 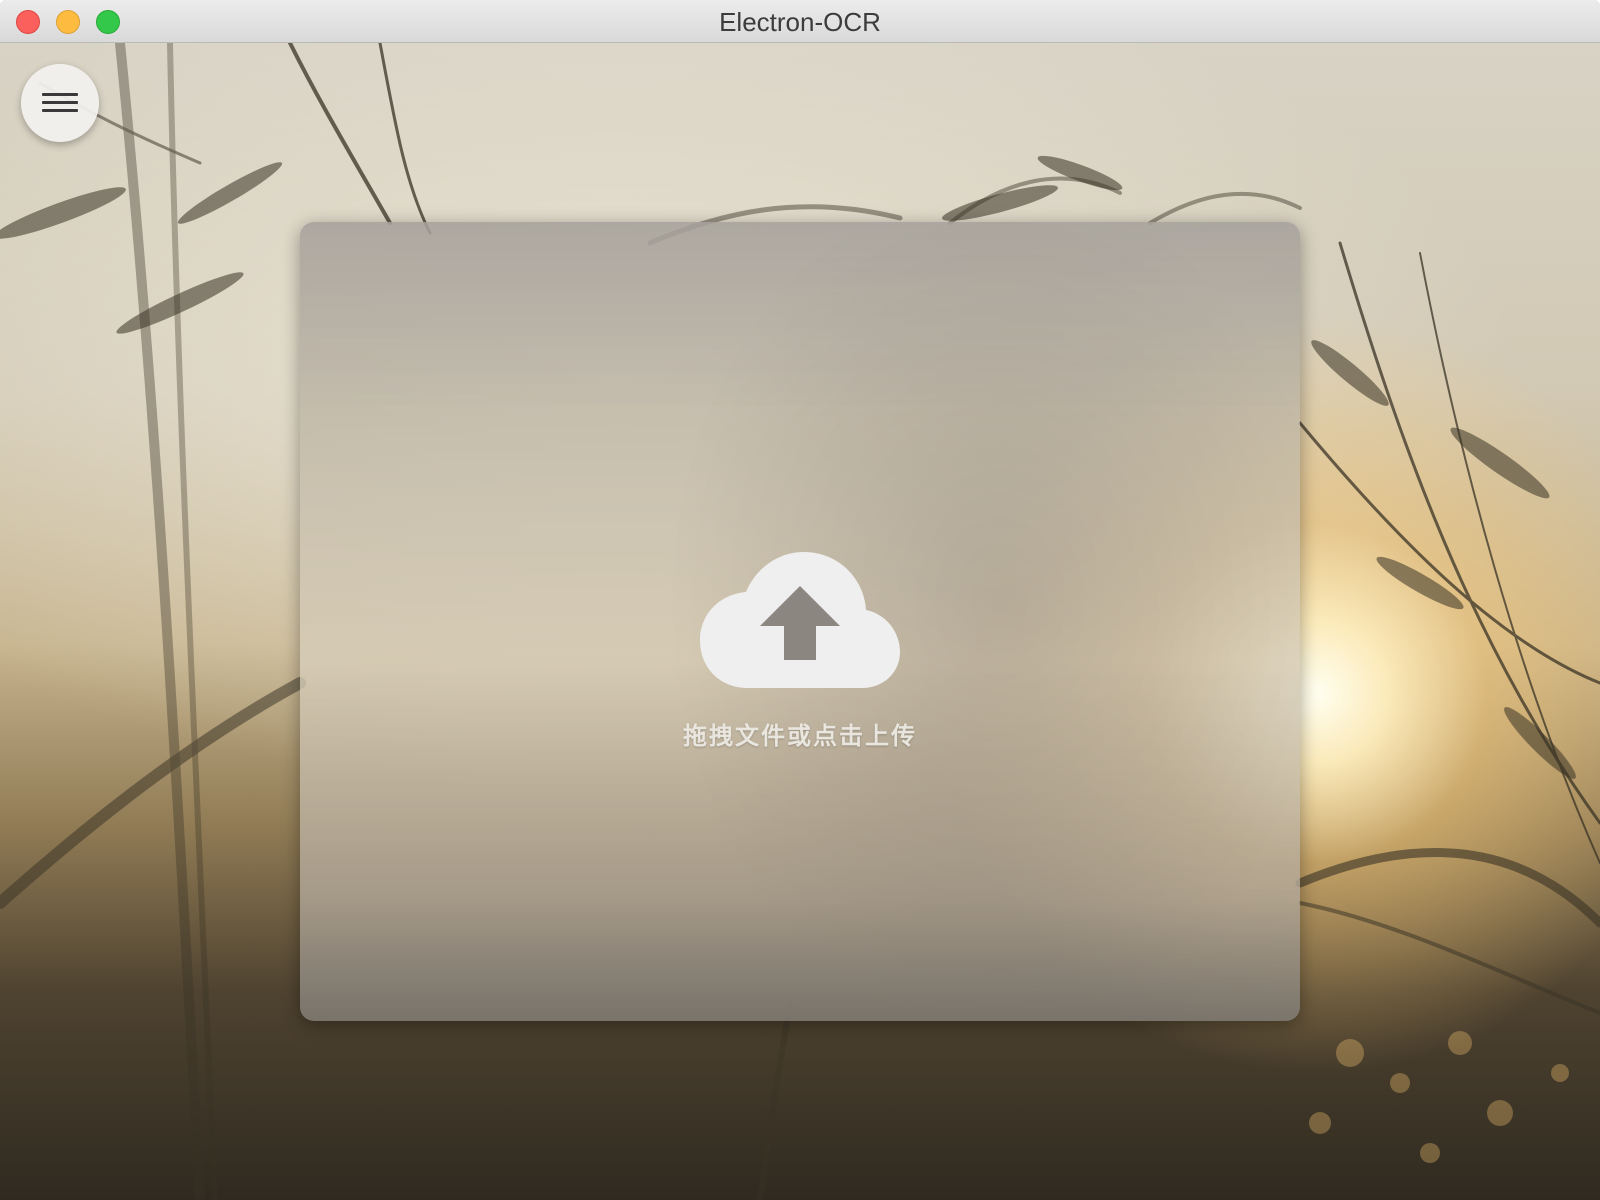 What do you see at coordinates (60, 103) in the screenshot?
I see `menu-button` at bounding box center [60, 103].